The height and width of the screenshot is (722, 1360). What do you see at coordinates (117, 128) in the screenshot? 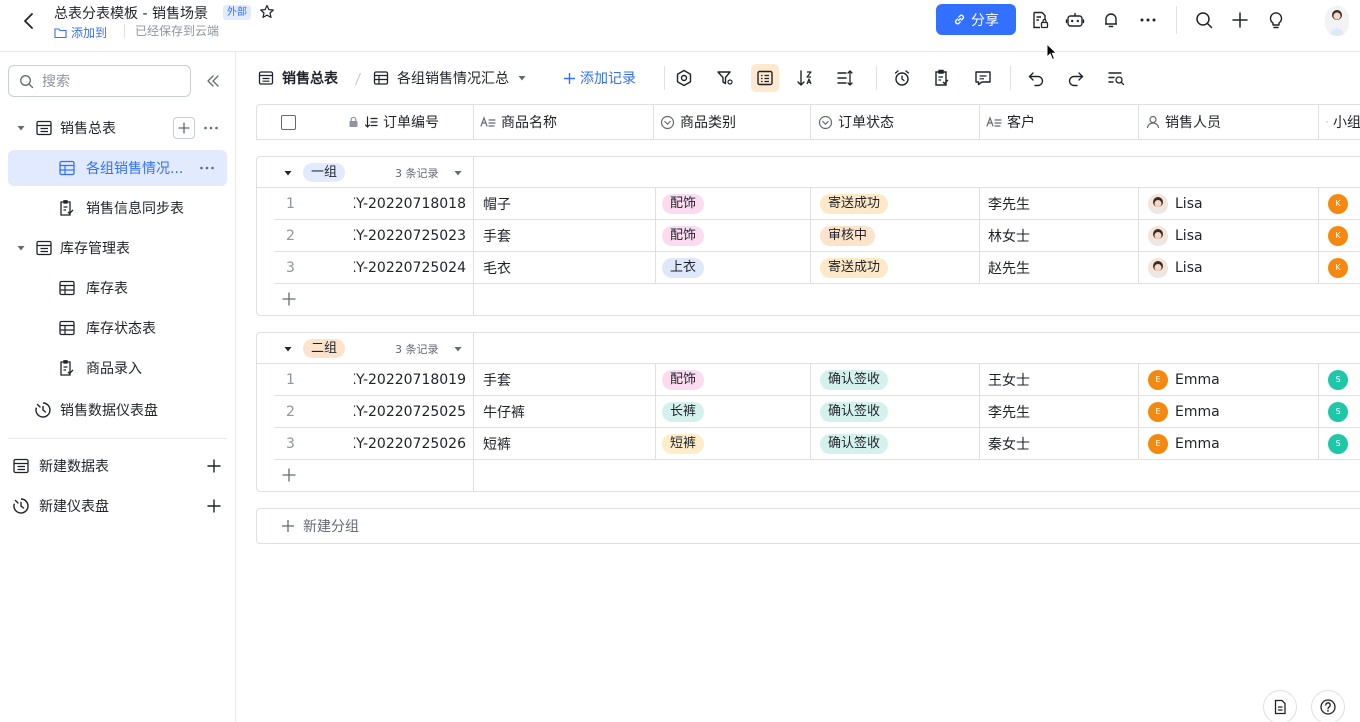
I see `sidebar-item-sales-table: 销售总表` at bounding box center [117, 128].